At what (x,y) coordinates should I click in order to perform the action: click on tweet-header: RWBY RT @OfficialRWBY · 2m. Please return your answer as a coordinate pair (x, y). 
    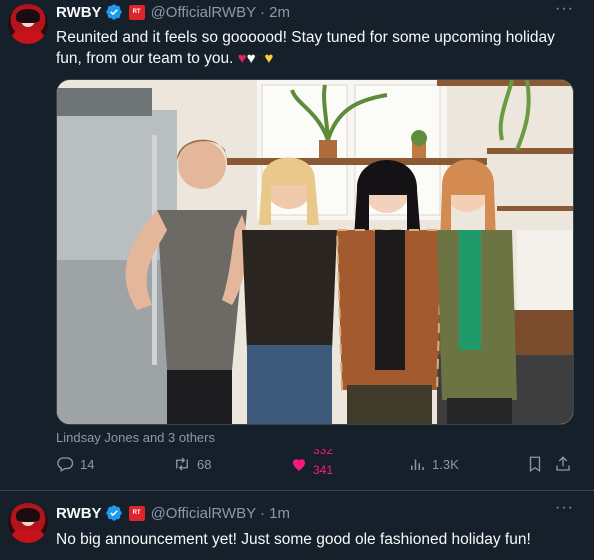
    Looking at the image, I should click on (173, 12).